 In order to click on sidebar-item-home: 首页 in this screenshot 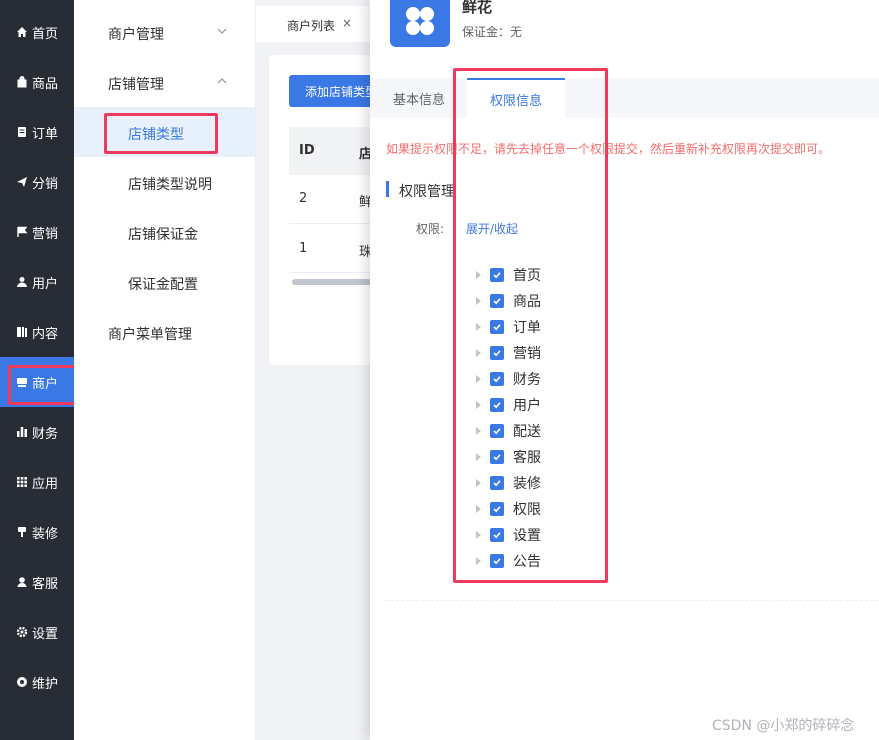, I will do `click(37, 32)`.